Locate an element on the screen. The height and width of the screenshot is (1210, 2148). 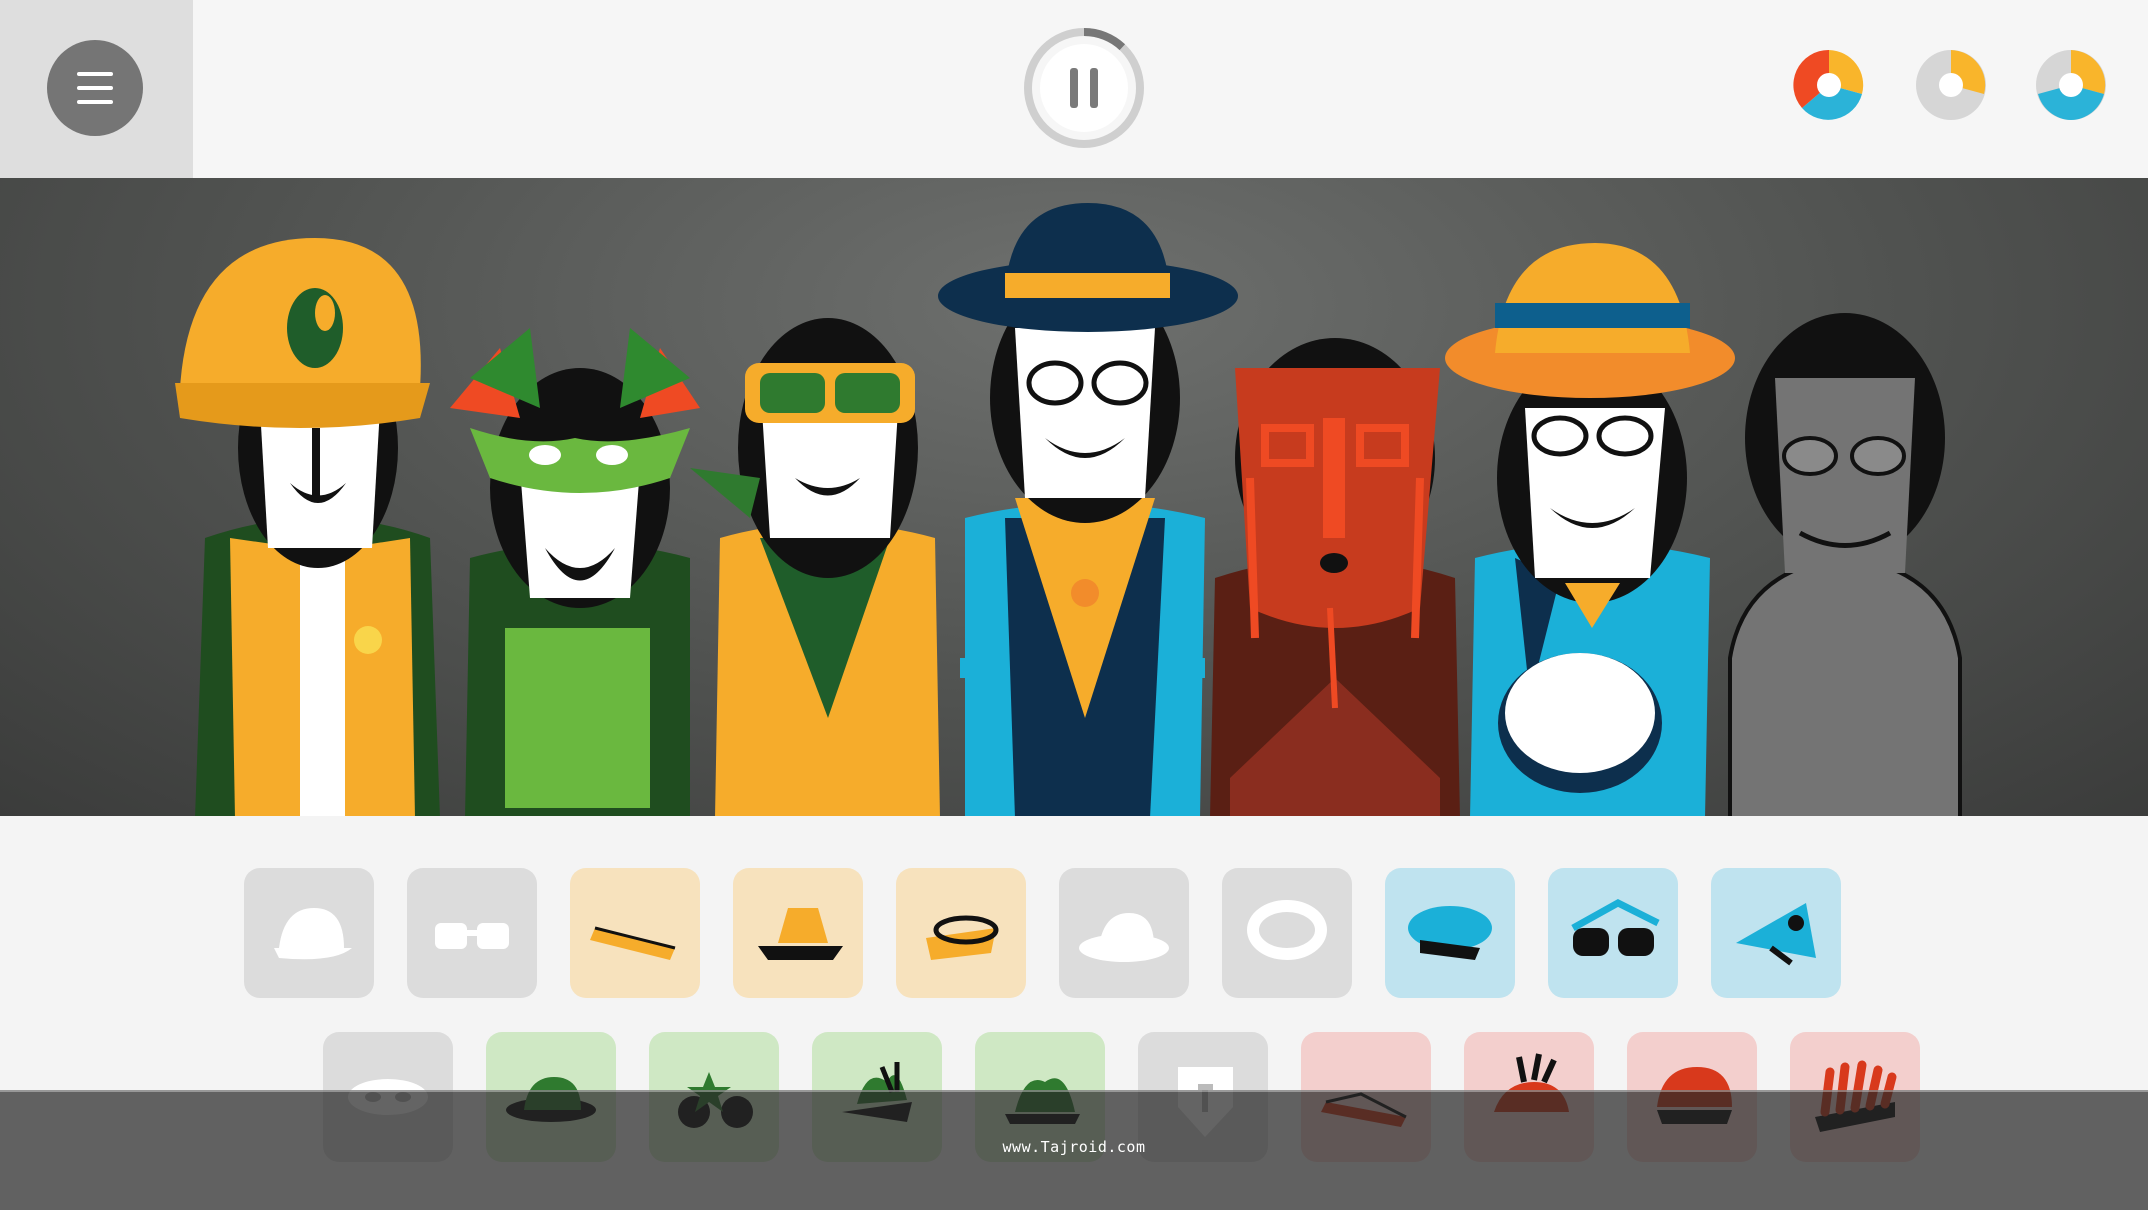
sound-button-headband is located at coordinates (635, 933).